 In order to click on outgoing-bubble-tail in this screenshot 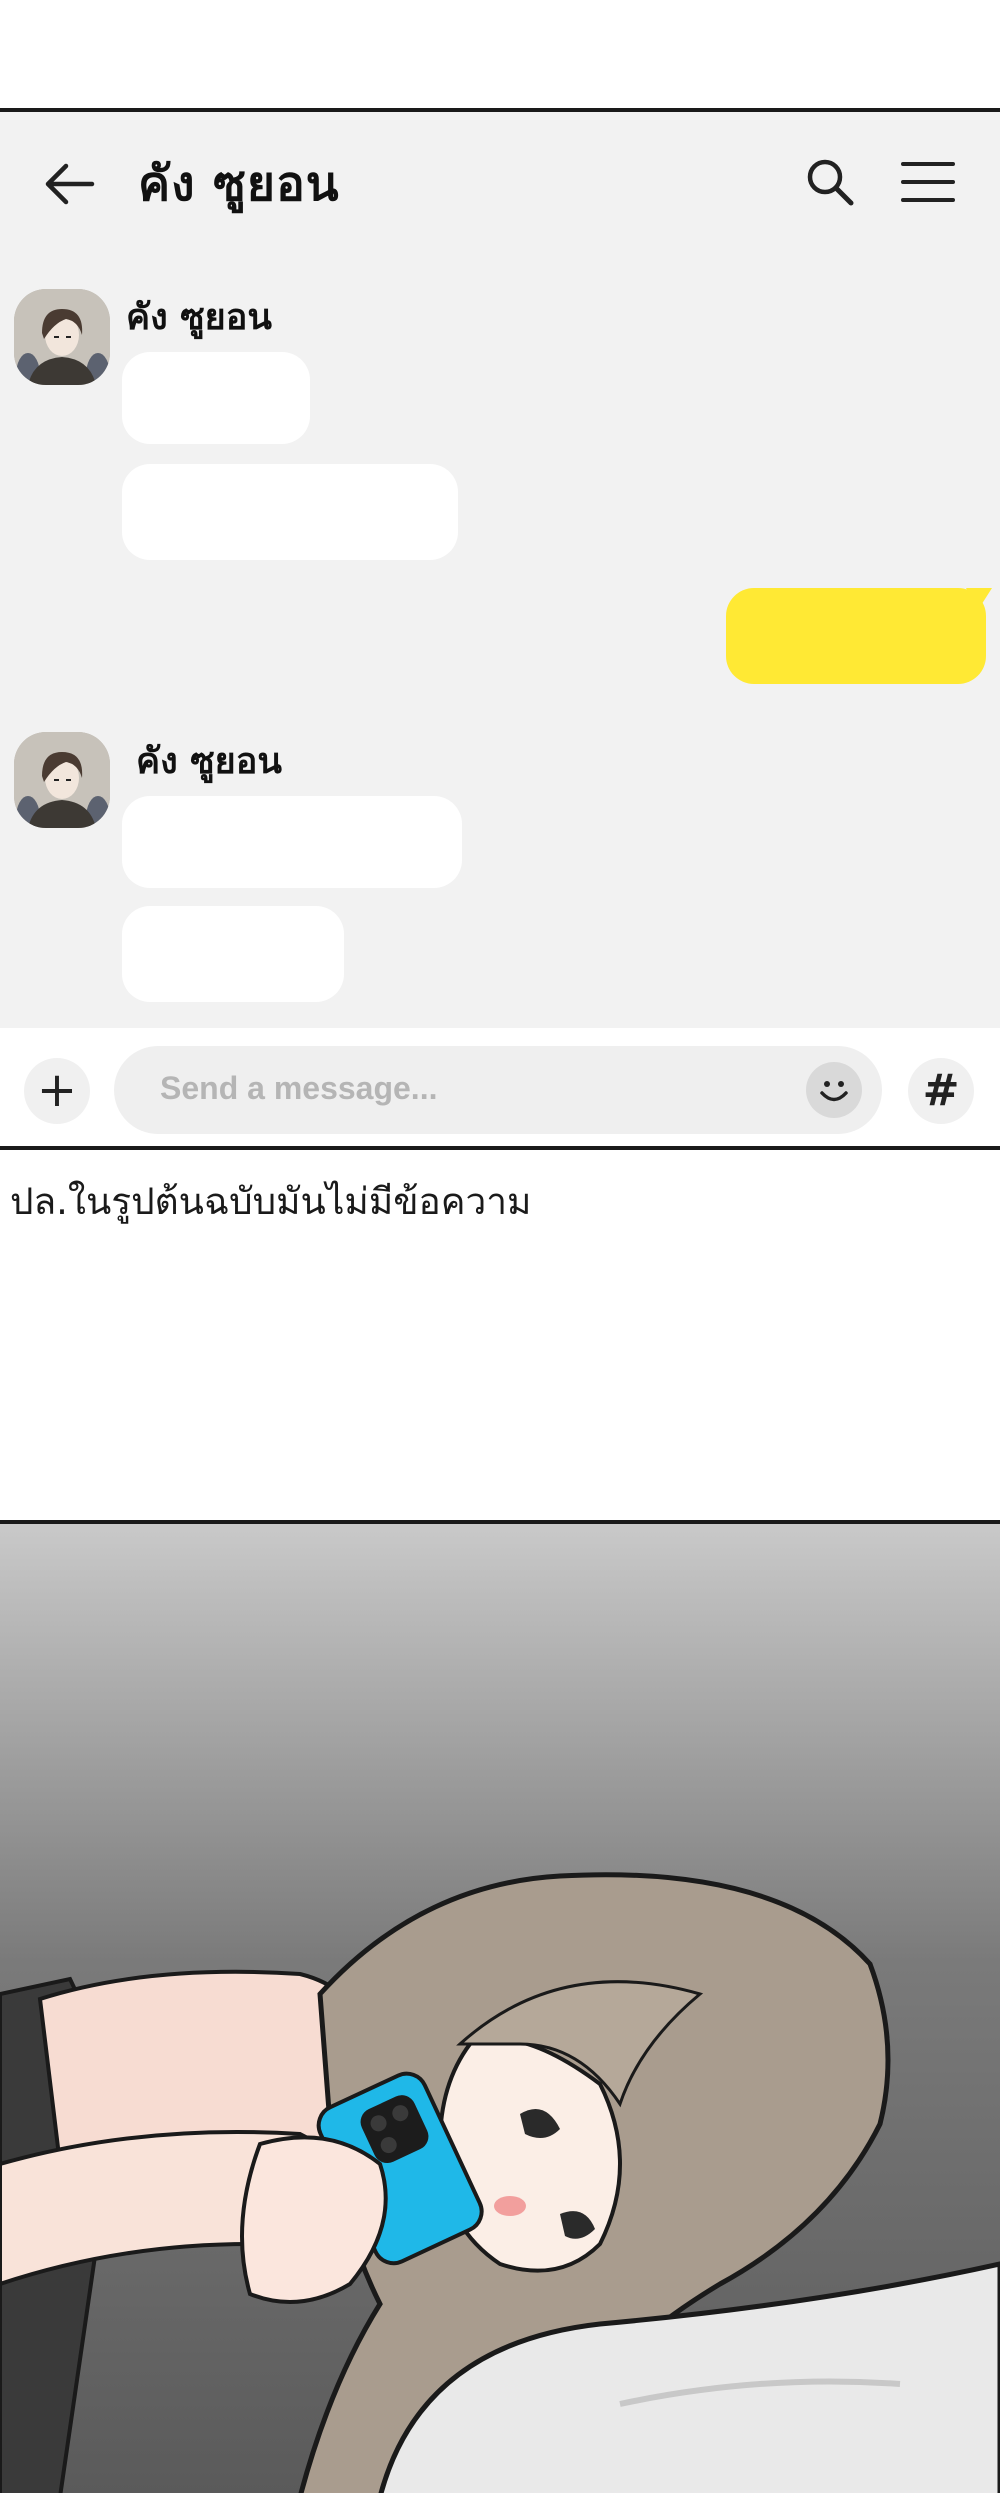, I will do `click(979, 599)`.